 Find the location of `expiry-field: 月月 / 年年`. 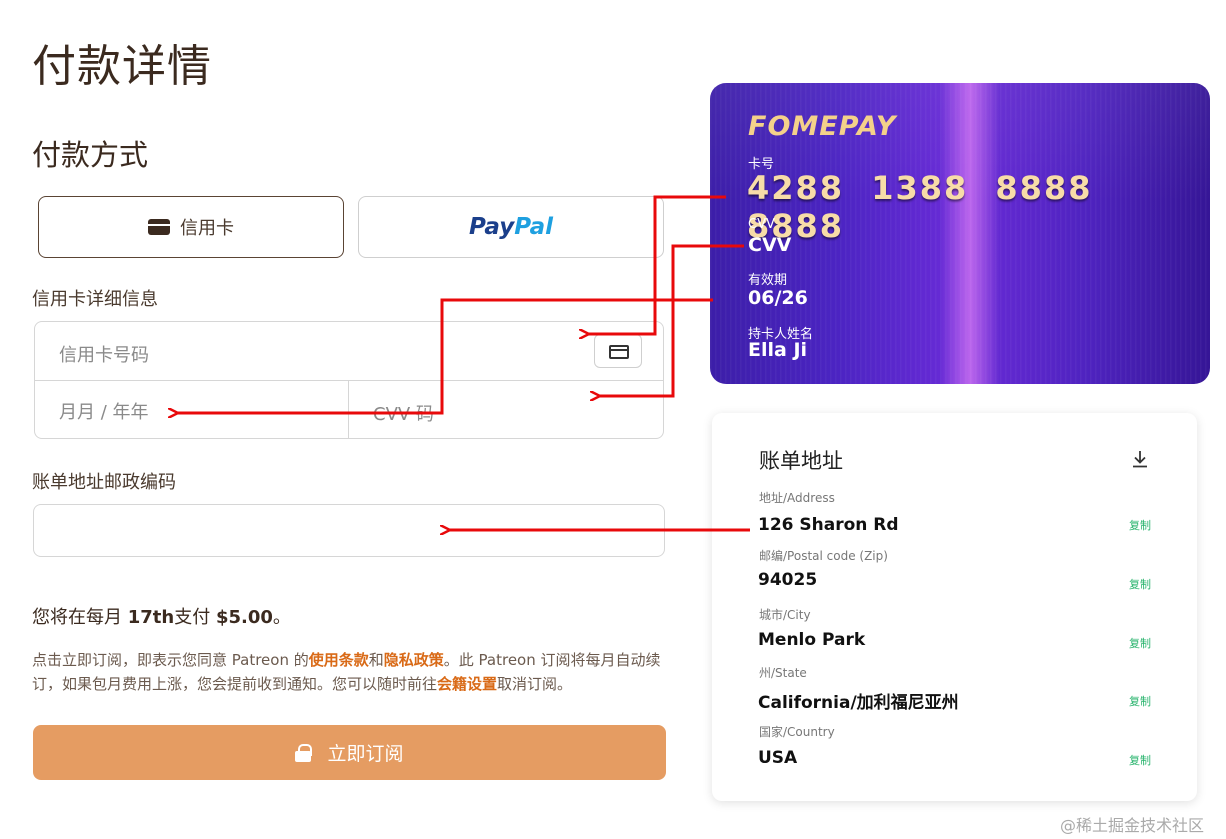

expiry-field: 月月 / 年年 is located at coordinates (192, 410).